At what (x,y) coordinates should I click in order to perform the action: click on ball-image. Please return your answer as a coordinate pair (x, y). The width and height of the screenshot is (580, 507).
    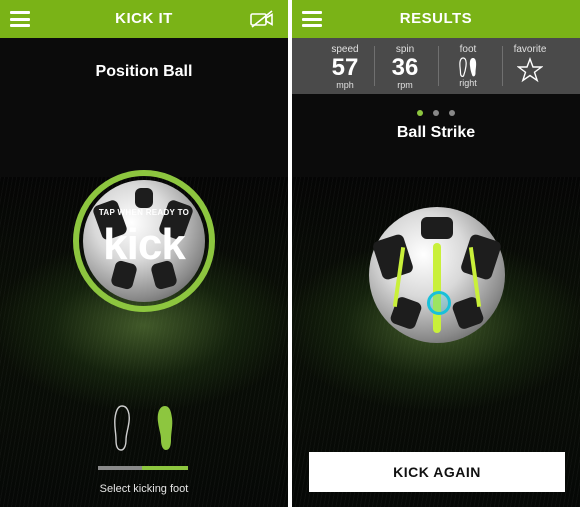
    Looking at the image, I should click on (437, 275).